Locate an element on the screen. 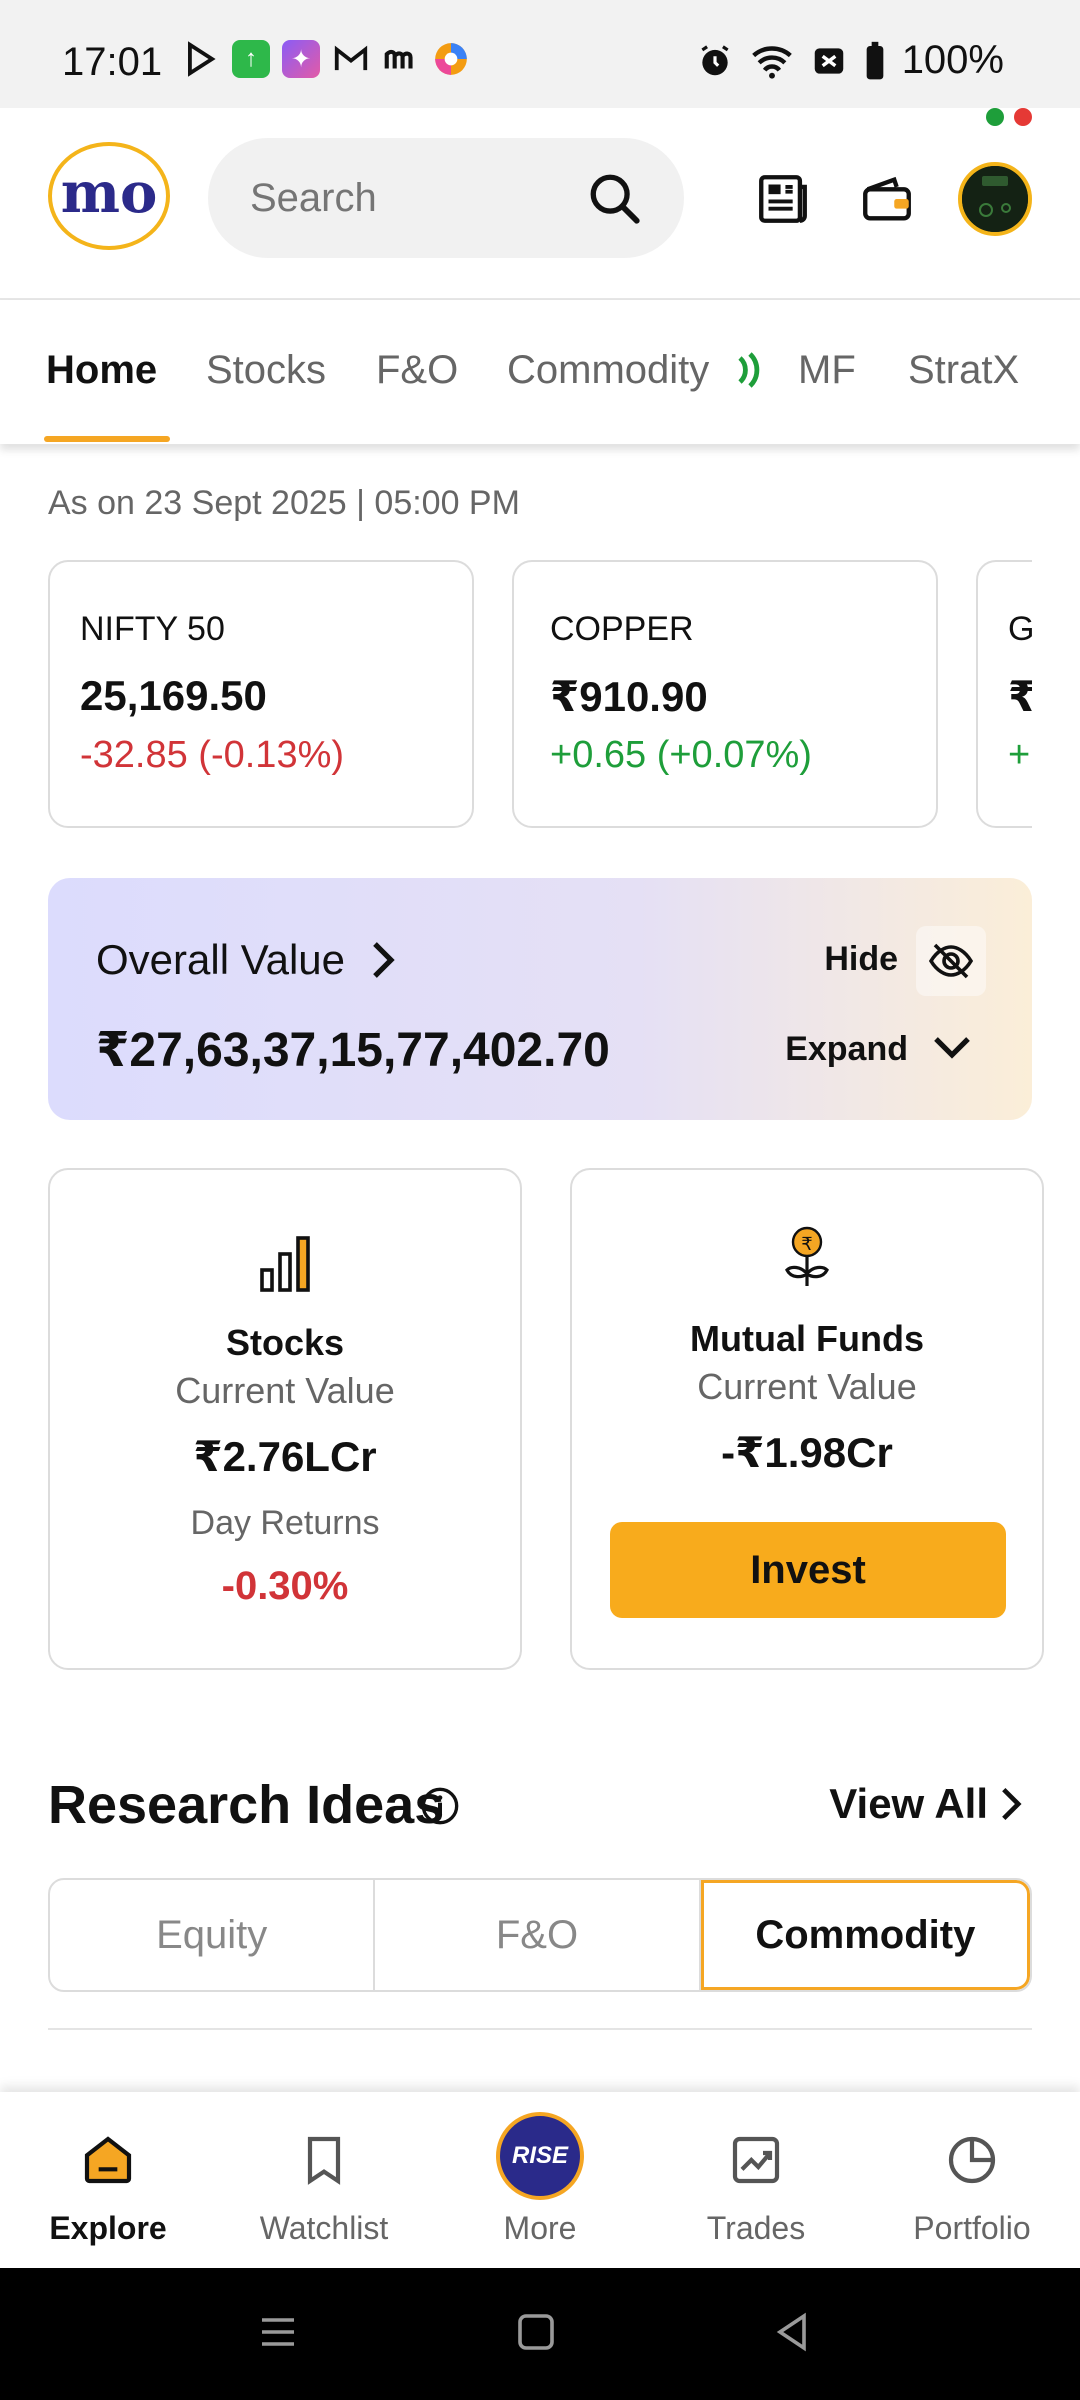 The image size is (1080, 2400). wallet-icon is located at coordinates (887, 199).